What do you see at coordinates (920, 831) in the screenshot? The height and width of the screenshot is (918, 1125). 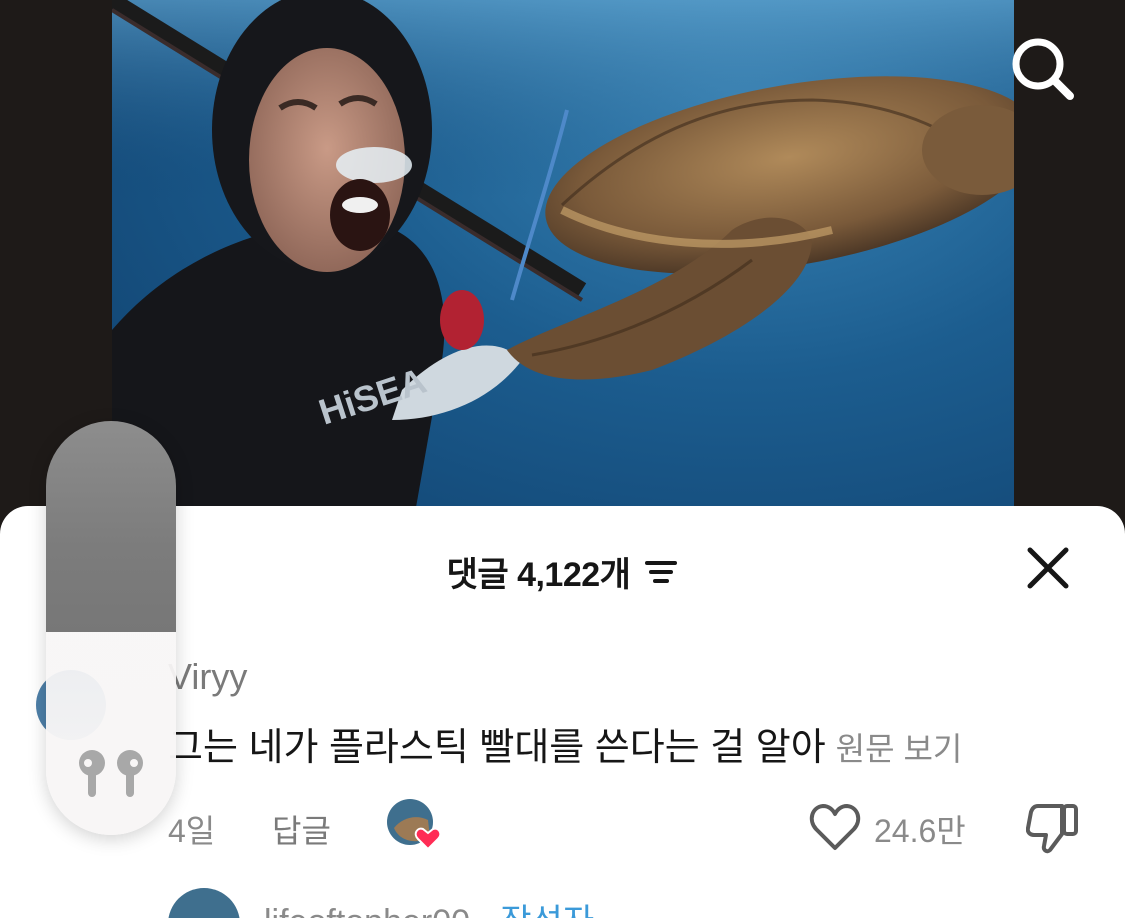 I see `like-count: 24.6만` at bounding box center [920, 831].